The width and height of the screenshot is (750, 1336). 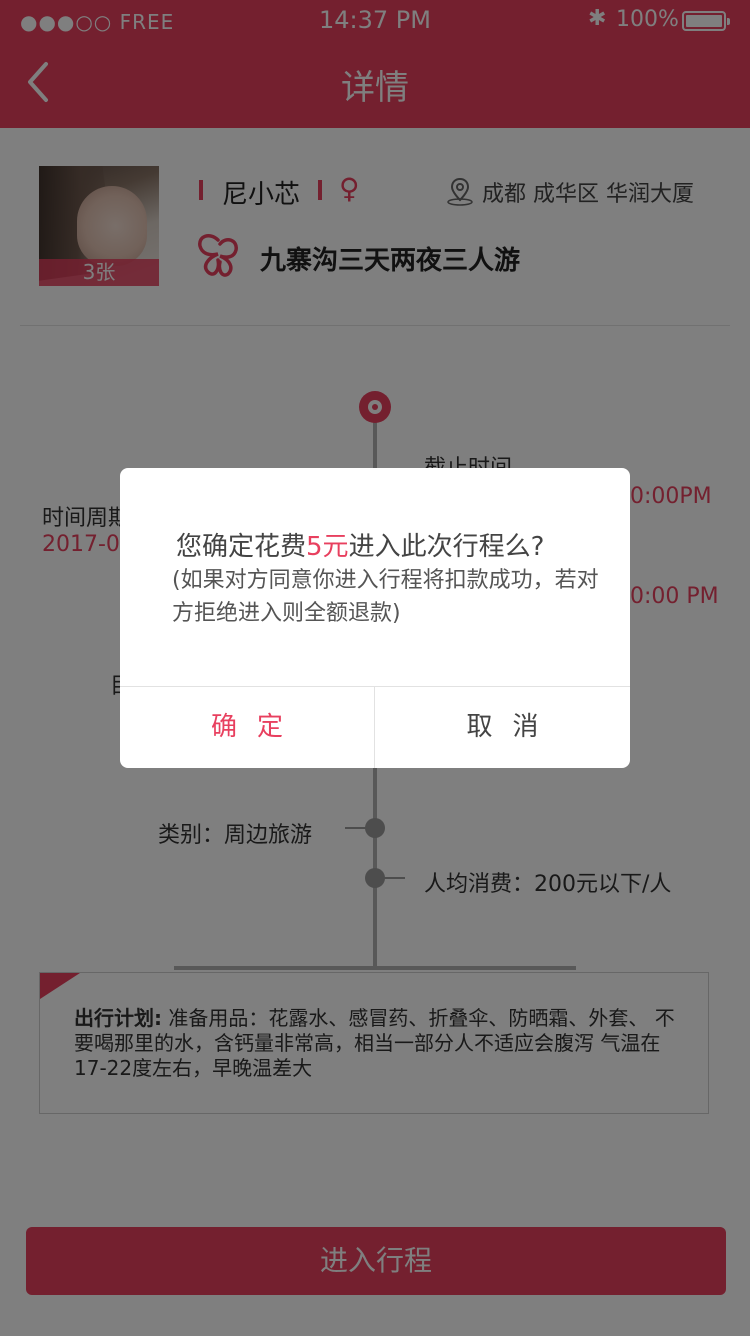 What do you see at coordinates (327, 547) in the screenshot?
I see `question-amount: 5元` at bounding box center [327, 547].